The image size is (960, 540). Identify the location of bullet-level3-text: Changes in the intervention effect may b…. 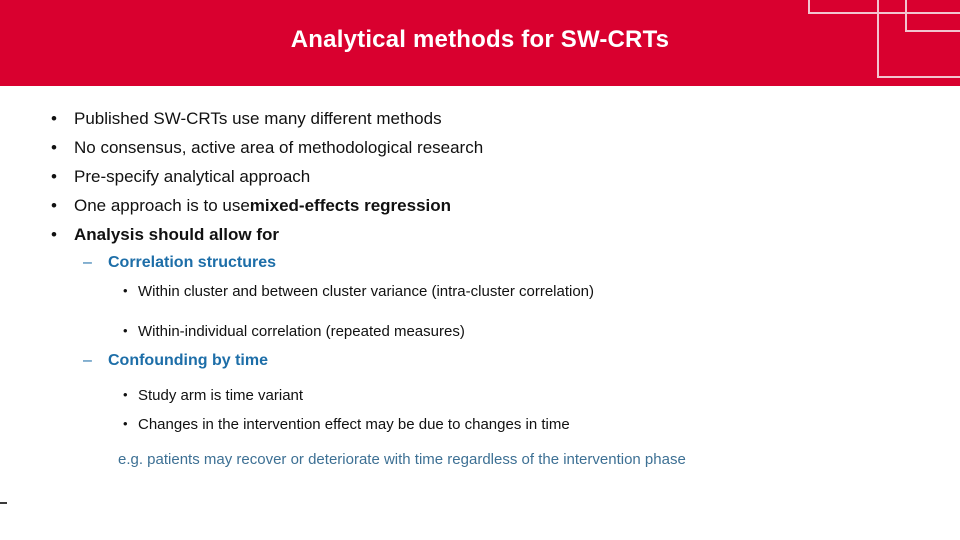
(354, 424).